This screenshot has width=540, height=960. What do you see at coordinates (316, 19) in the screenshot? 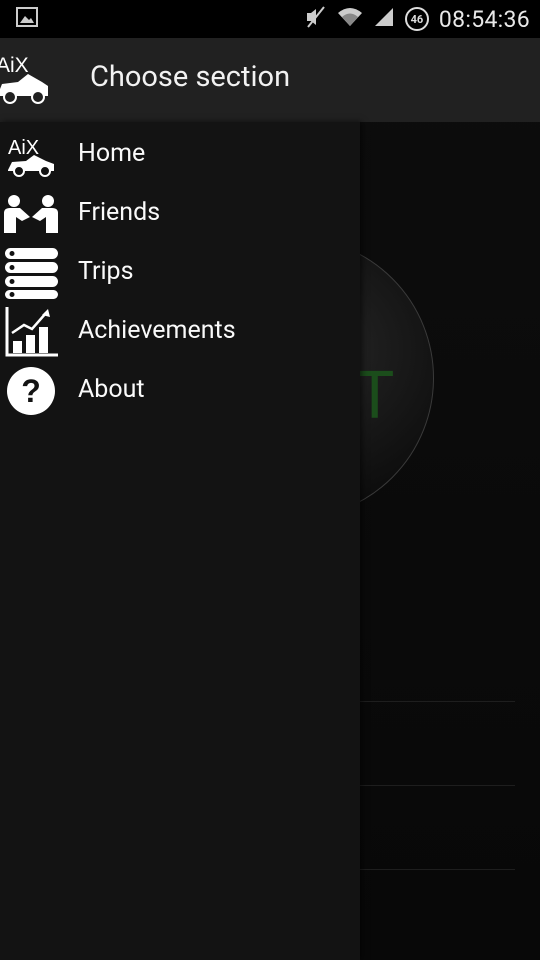
I see `mute-icon` at bounding box center [316, 19].